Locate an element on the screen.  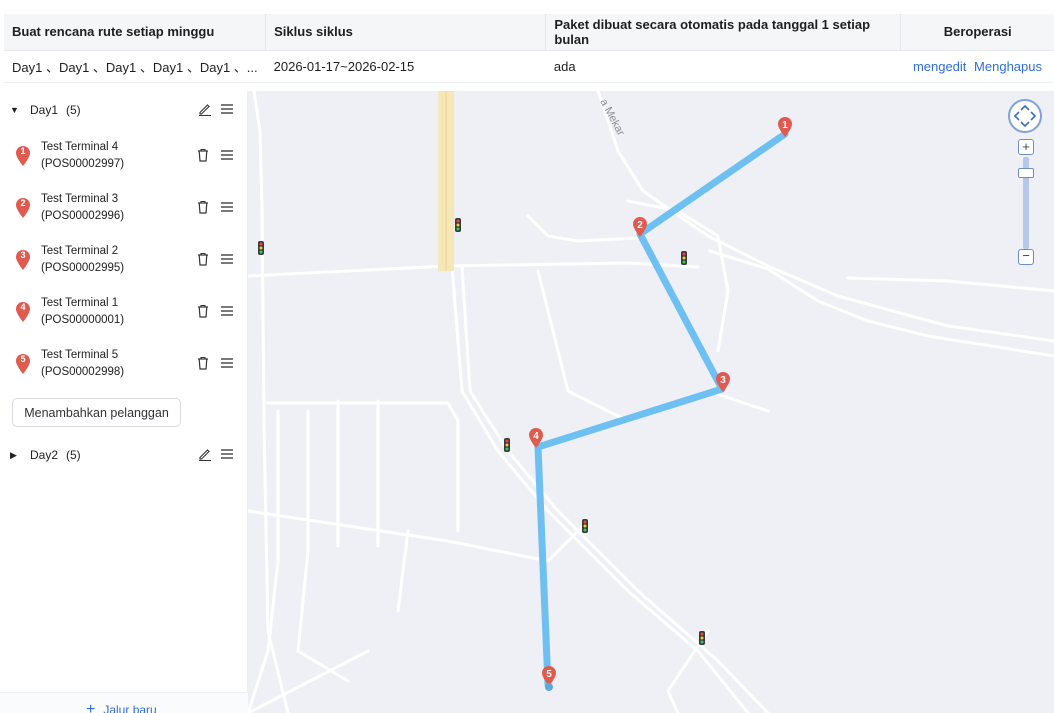
edit-link: mengedit is located at coordinates (939, 66).